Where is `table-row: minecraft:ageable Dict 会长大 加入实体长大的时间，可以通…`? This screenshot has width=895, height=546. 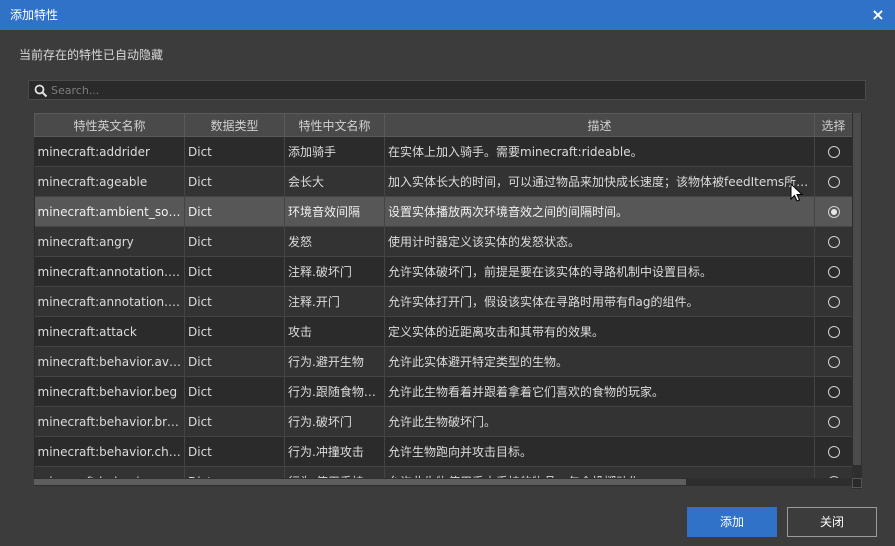 table-row: minecraft:ageable Dict 会长大 加入实体长大的时间，可以通… is located at coordinates (443, 181).